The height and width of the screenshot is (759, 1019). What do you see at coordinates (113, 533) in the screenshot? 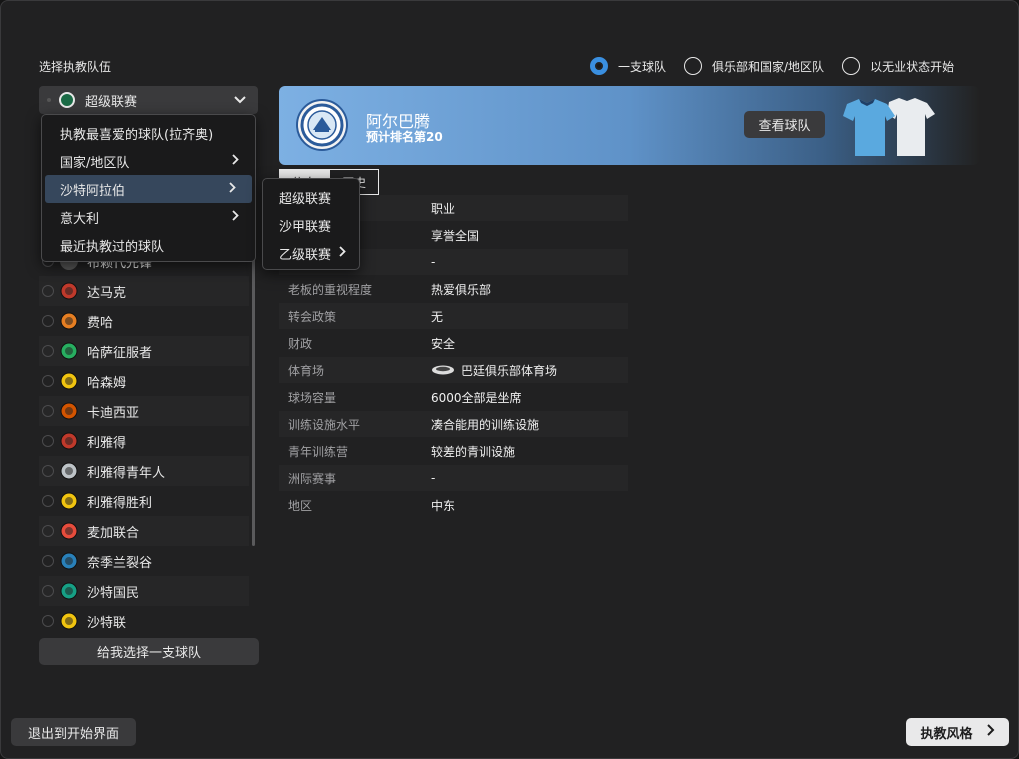
I see `team-name: 麦加联合` at bounding box center [113, 533].